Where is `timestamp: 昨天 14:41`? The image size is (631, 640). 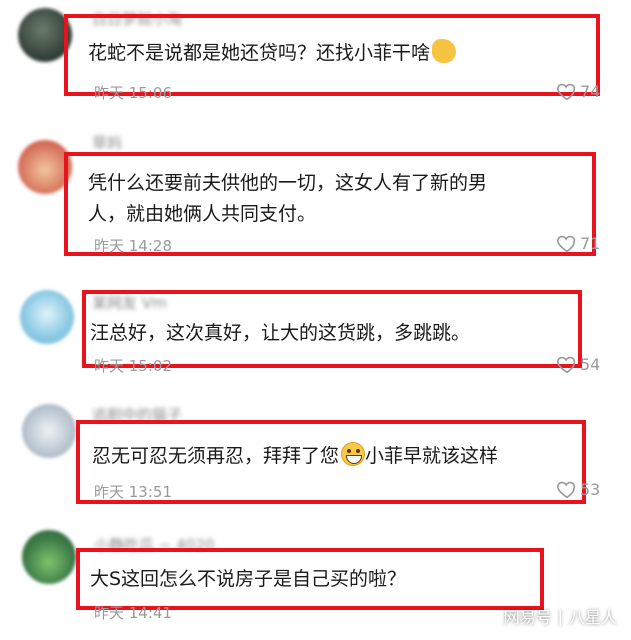 timestamp: 昨天 14:41 is located at coordinates (133, 613).